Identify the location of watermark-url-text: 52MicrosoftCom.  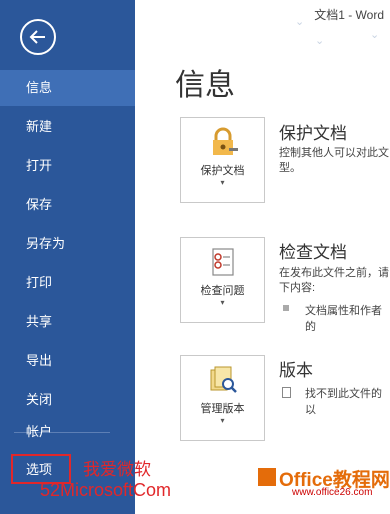
(106, 490).